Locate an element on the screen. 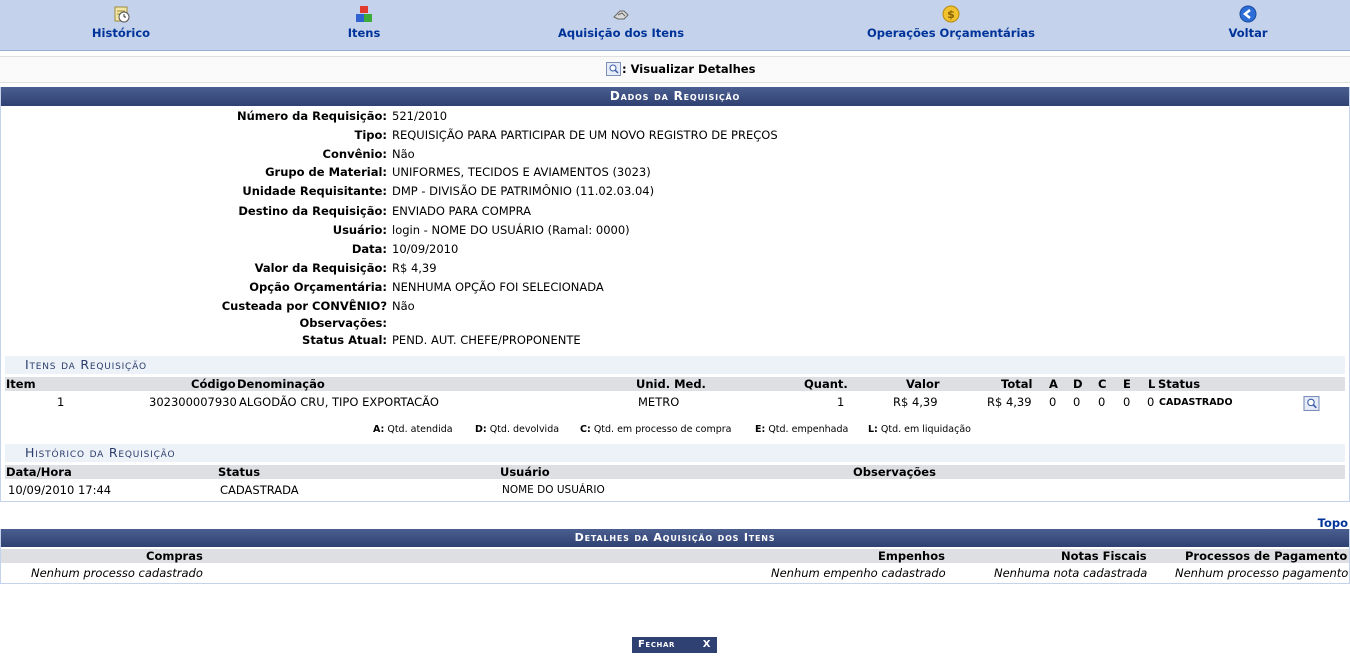 Image resolution: width=1350 pixels, height=657 pixels. legend-e: E: Qtd. empenhada is located at coordinates (801, 429).